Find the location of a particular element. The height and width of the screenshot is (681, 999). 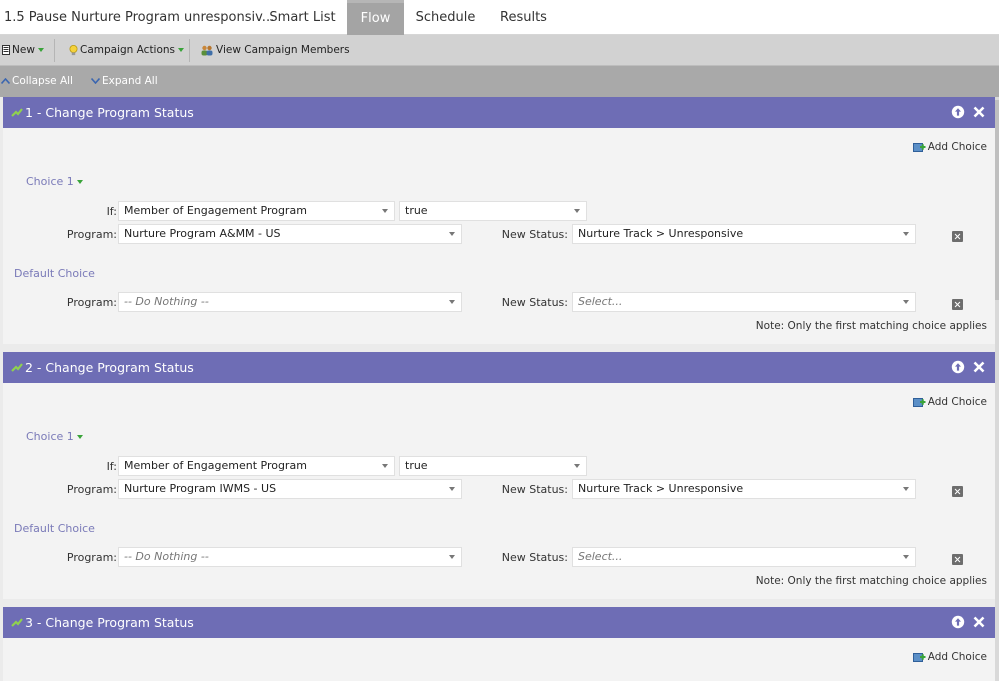

view-campaign-members-button: View Campaign Members is located at coordinates (275, 50).